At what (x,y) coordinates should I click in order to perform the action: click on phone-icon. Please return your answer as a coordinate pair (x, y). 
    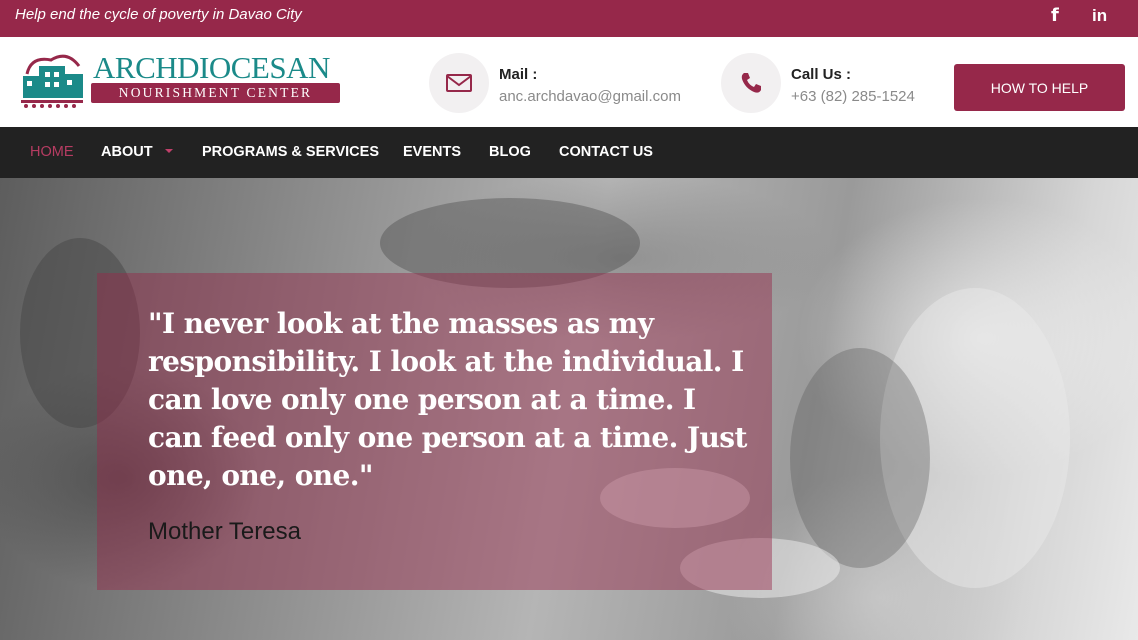
    Looking at the image, I should click on (751, 83).